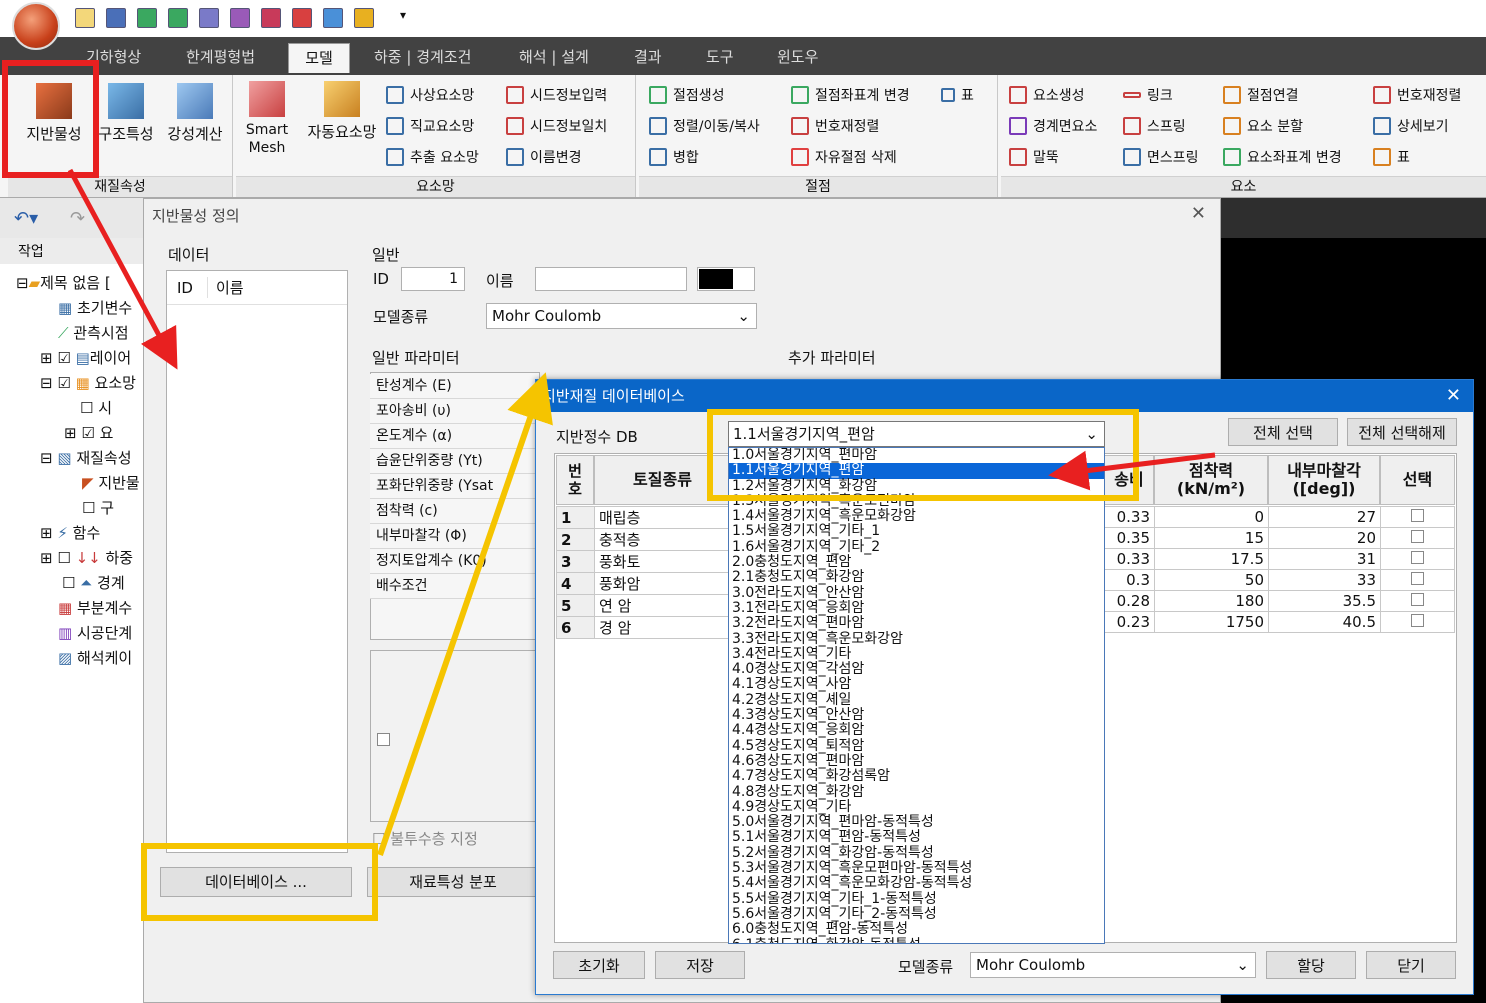  What do you see at coordinates (122, 269) in the screenshot?
I see `red-arrow-ribbon` at bounding box center [122, 269].